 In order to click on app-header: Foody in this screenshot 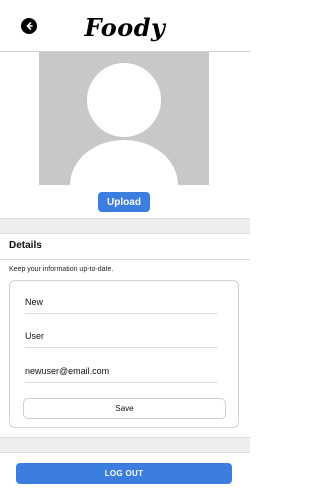, I will do `click(125, 26)`.